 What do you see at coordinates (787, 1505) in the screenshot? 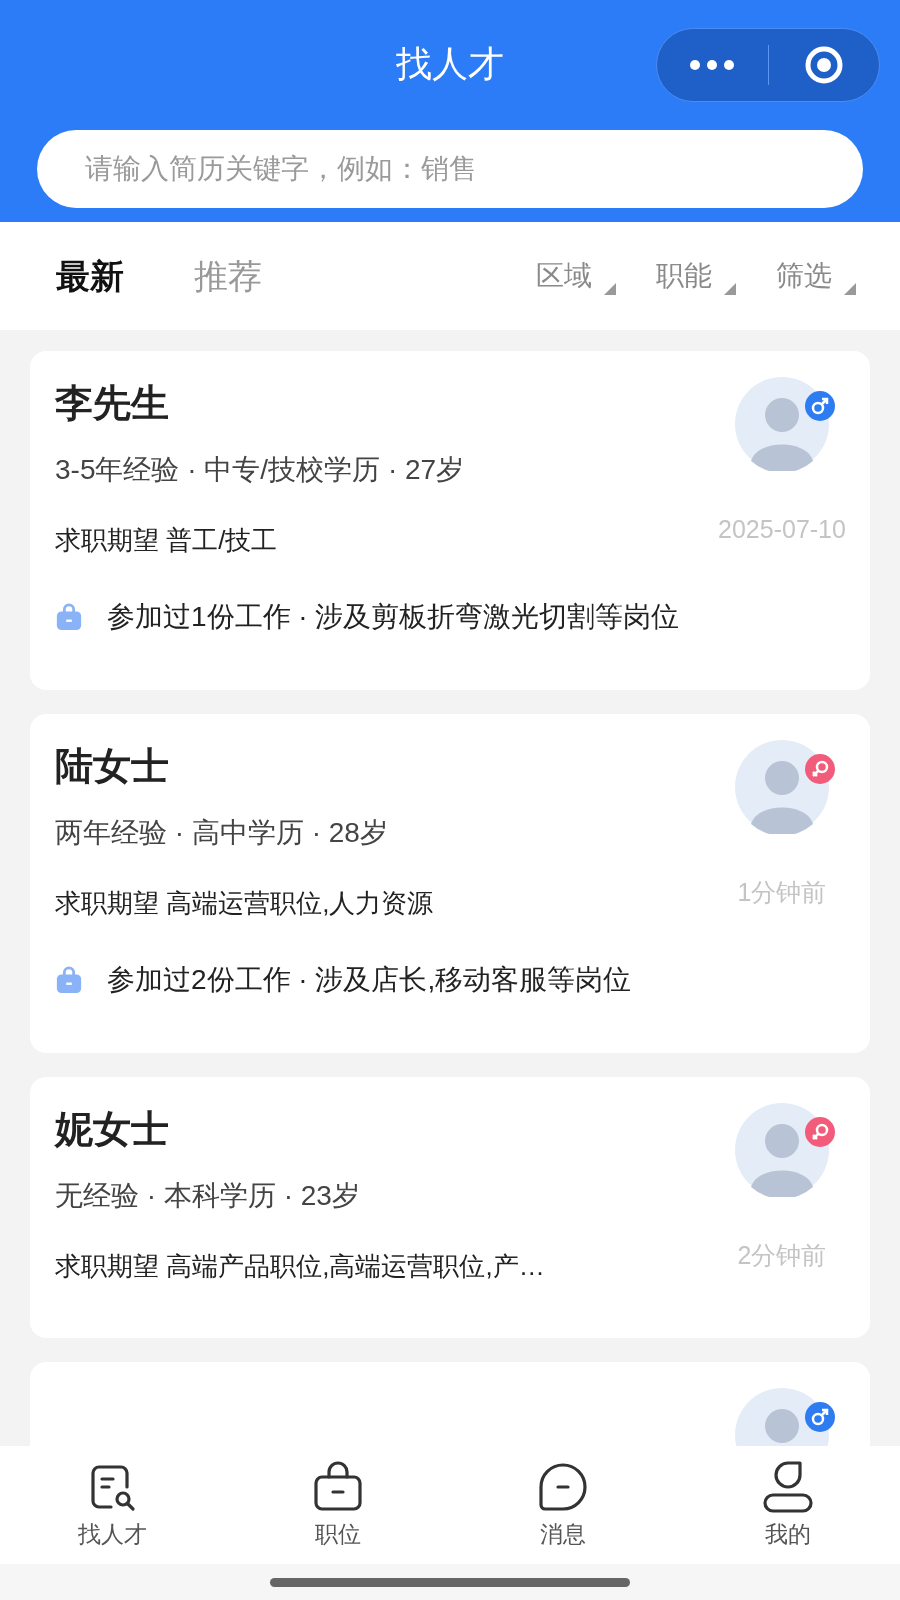
I see `nav-tab: 我的` at bounding box center [787, 1505].